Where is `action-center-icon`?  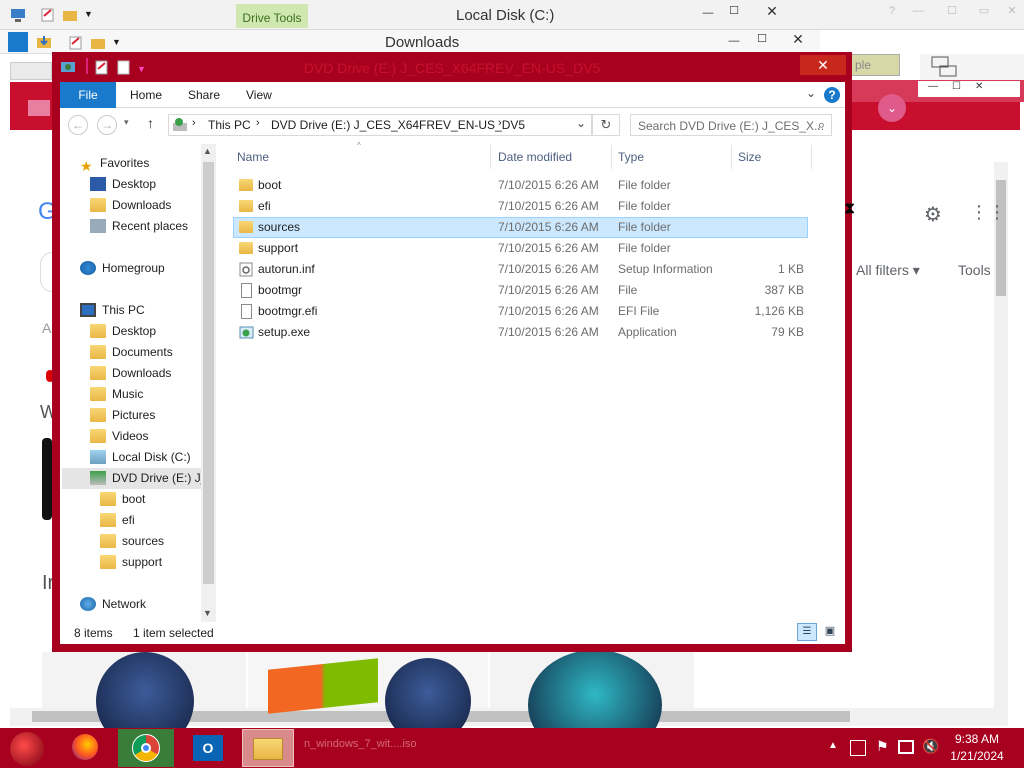 action-center-icon is located at coordinates (858, 748).